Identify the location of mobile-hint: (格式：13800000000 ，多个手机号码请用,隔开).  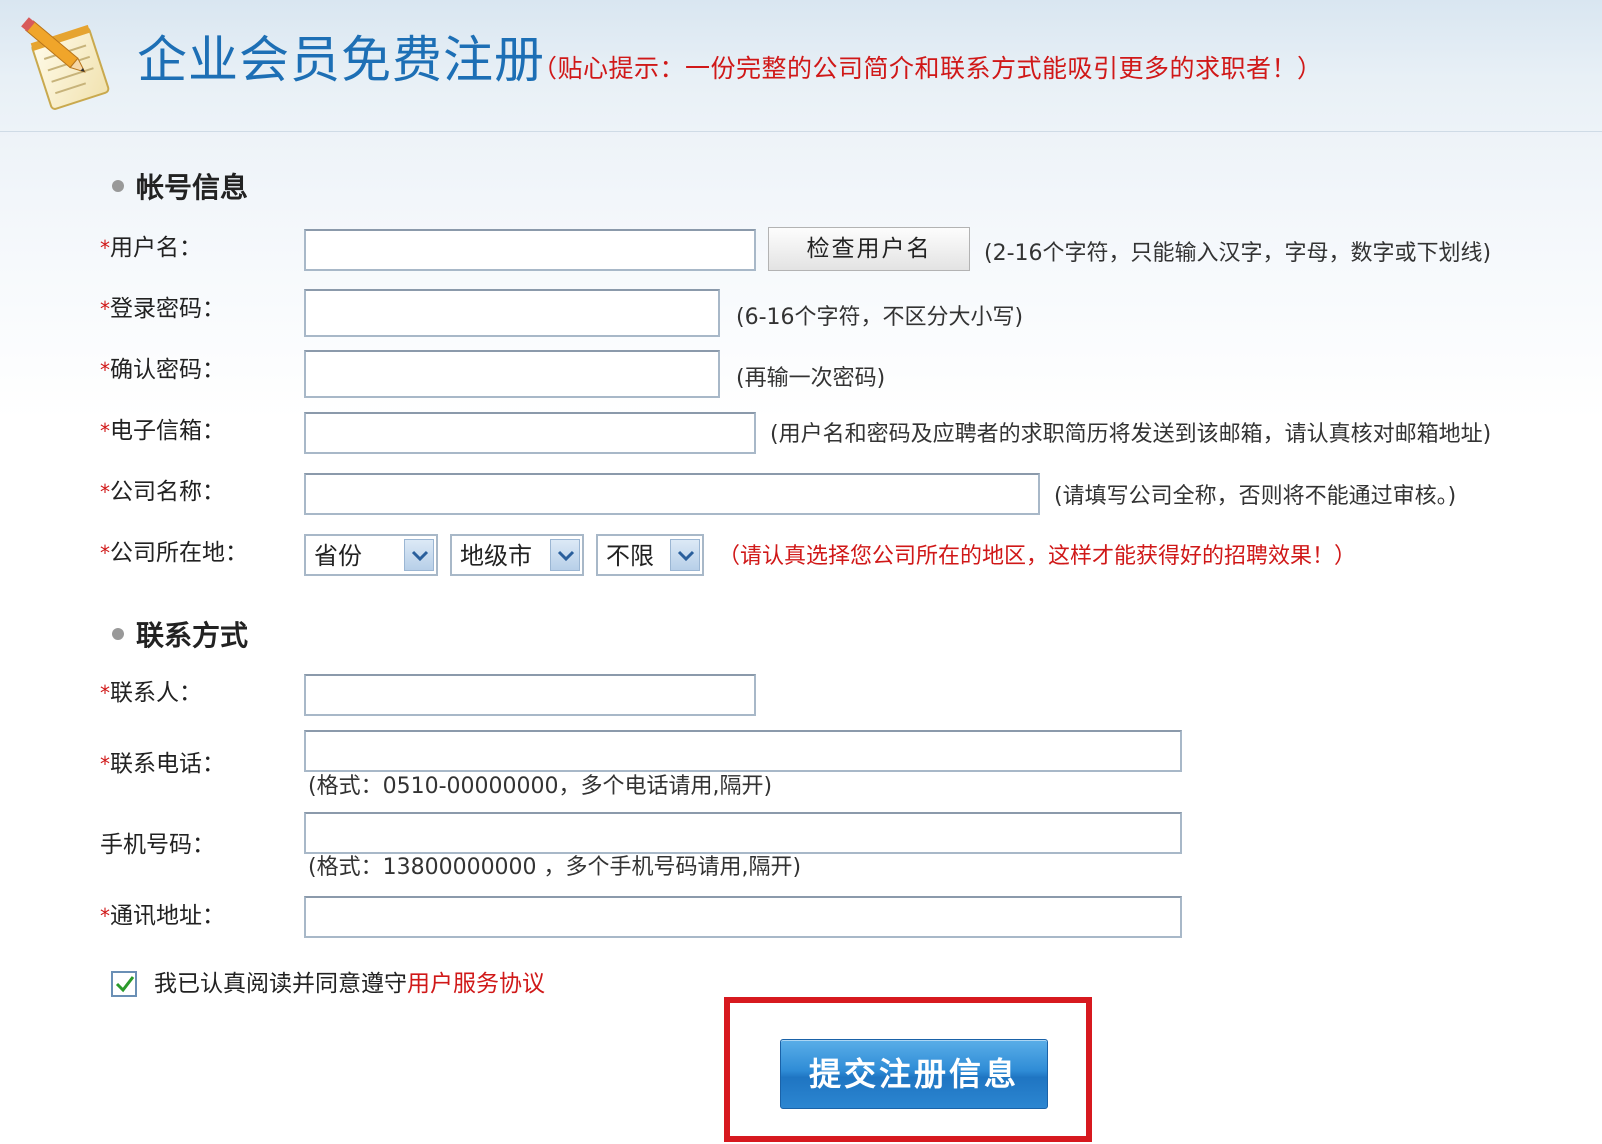
(555, 867).